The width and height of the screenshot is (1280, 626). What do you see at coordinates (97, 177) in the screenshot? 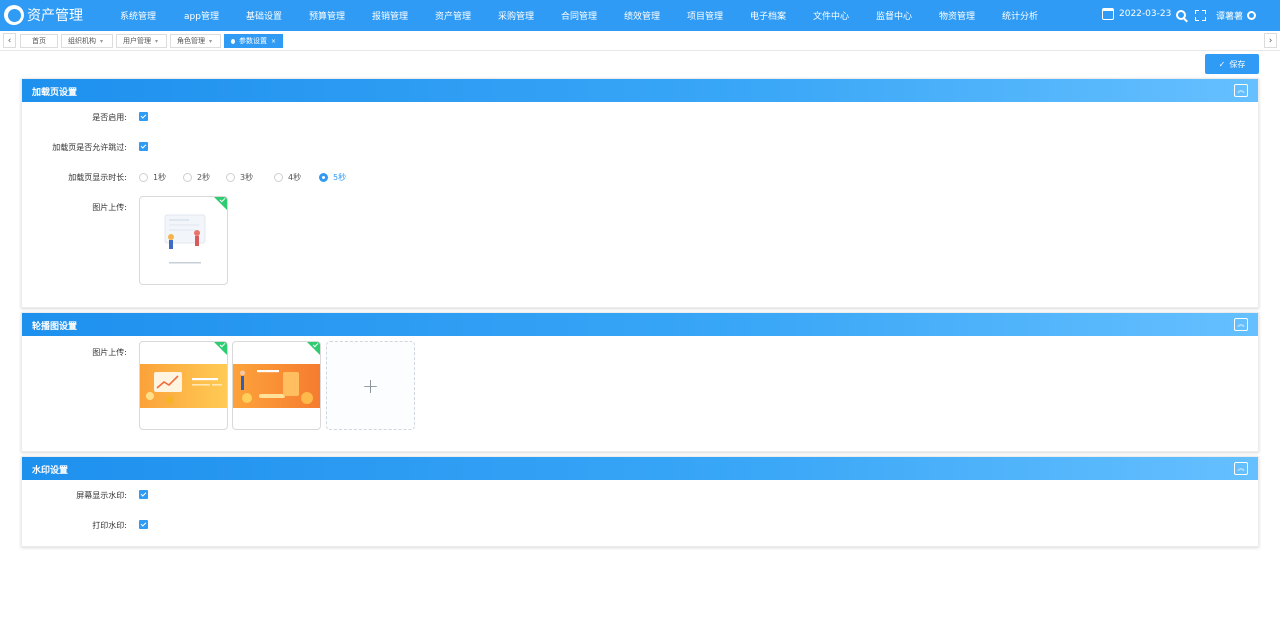
I see `duration-label: 加载页显示时长:` at bounding box center [97, 177].